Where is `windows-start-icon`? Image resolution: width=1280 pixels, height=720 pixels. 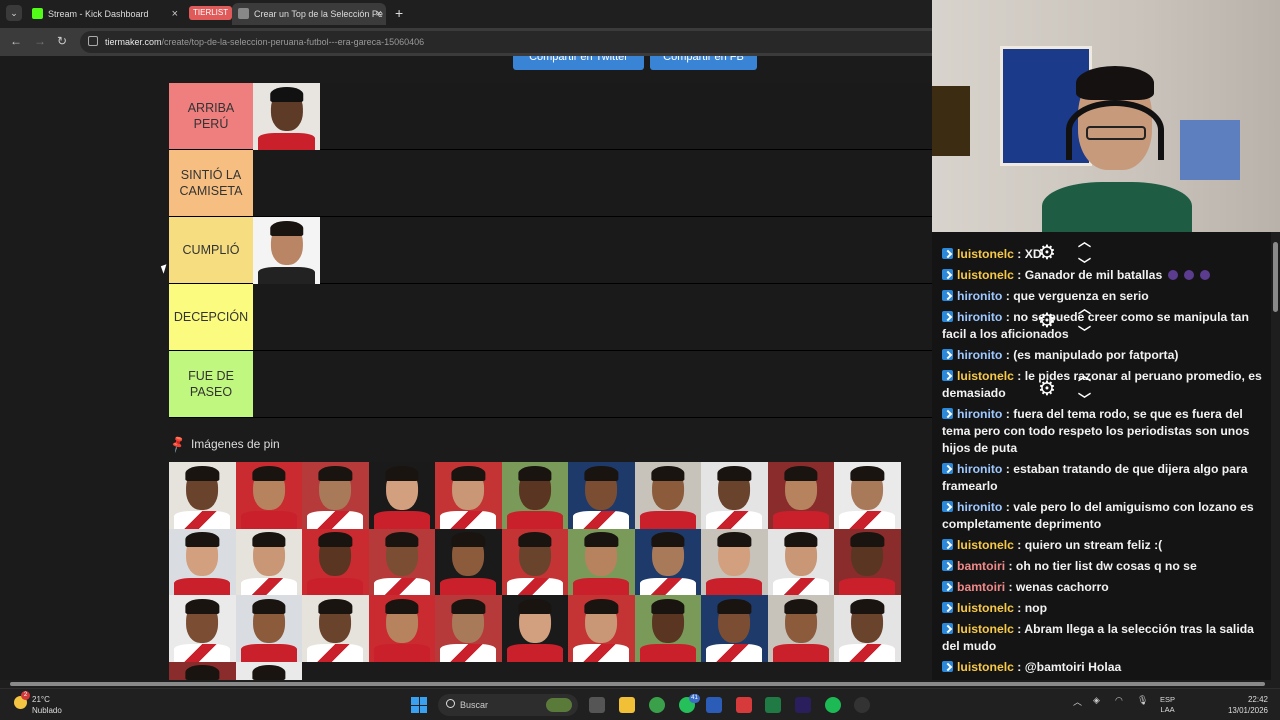
windows-start-icon is located at coordinates (419, 705).